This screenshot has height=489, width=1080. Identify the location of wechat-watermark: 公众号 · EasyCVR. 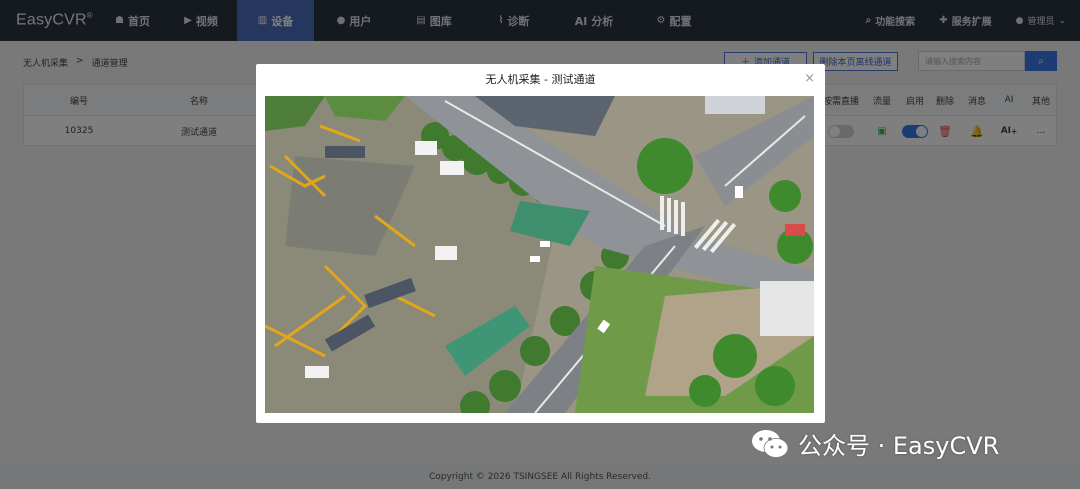
(874, 443).